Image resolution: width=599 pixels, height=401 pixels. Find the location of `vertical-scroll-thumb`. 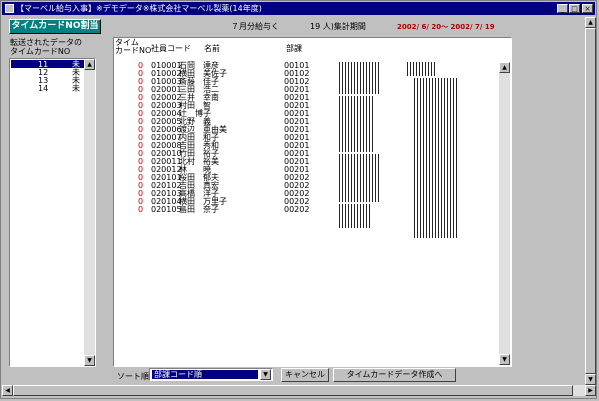

vertical-scroll-thumb is located at coordinates (590, 201).